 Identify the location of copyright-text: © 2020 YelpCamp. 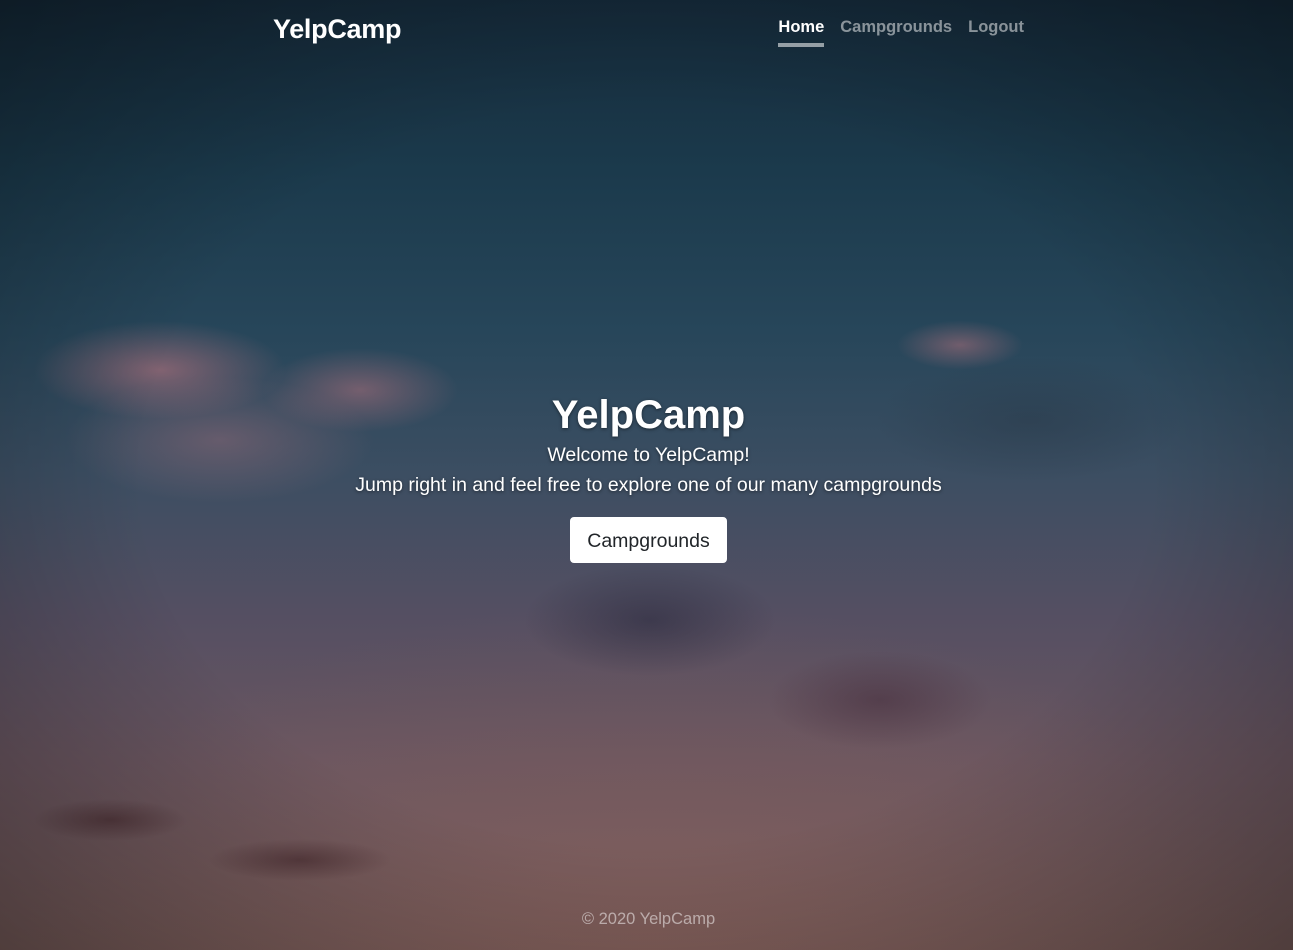
(648, 919).